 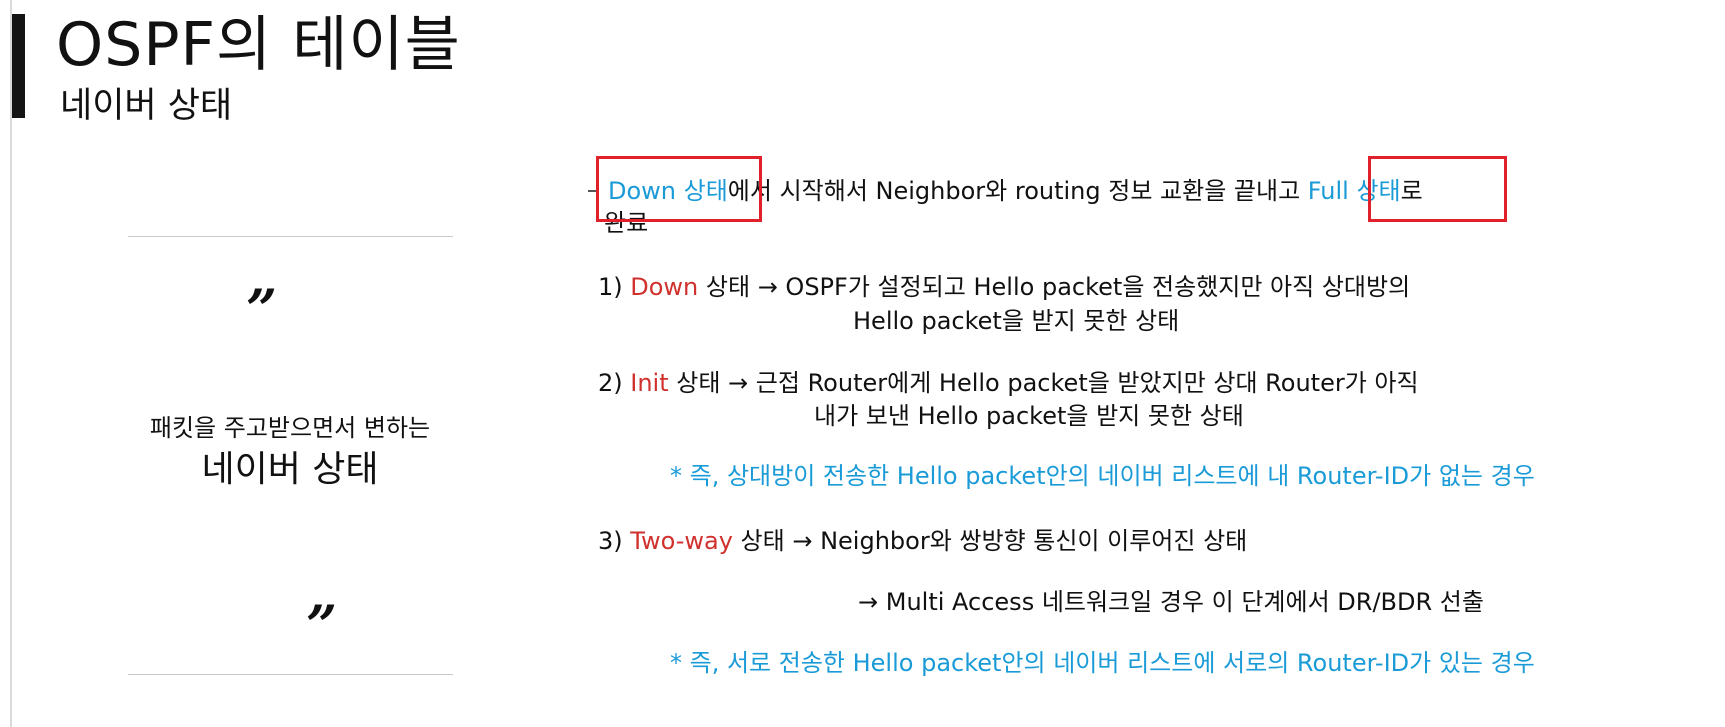 I want to click on full-state-highlight-box, so click(x=1437, y=189).